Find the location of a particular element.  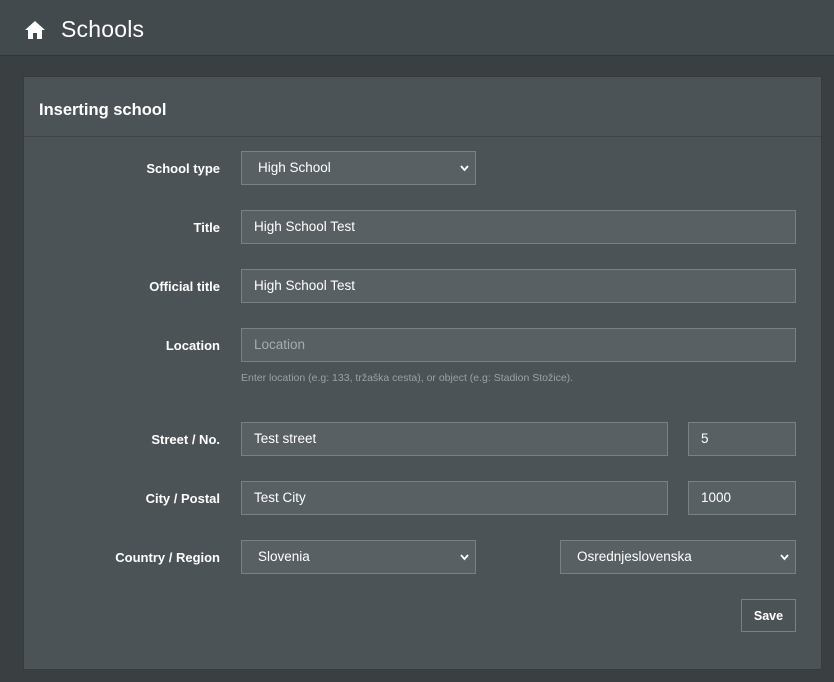

save-button: Save is located at coordinates (768, 615).